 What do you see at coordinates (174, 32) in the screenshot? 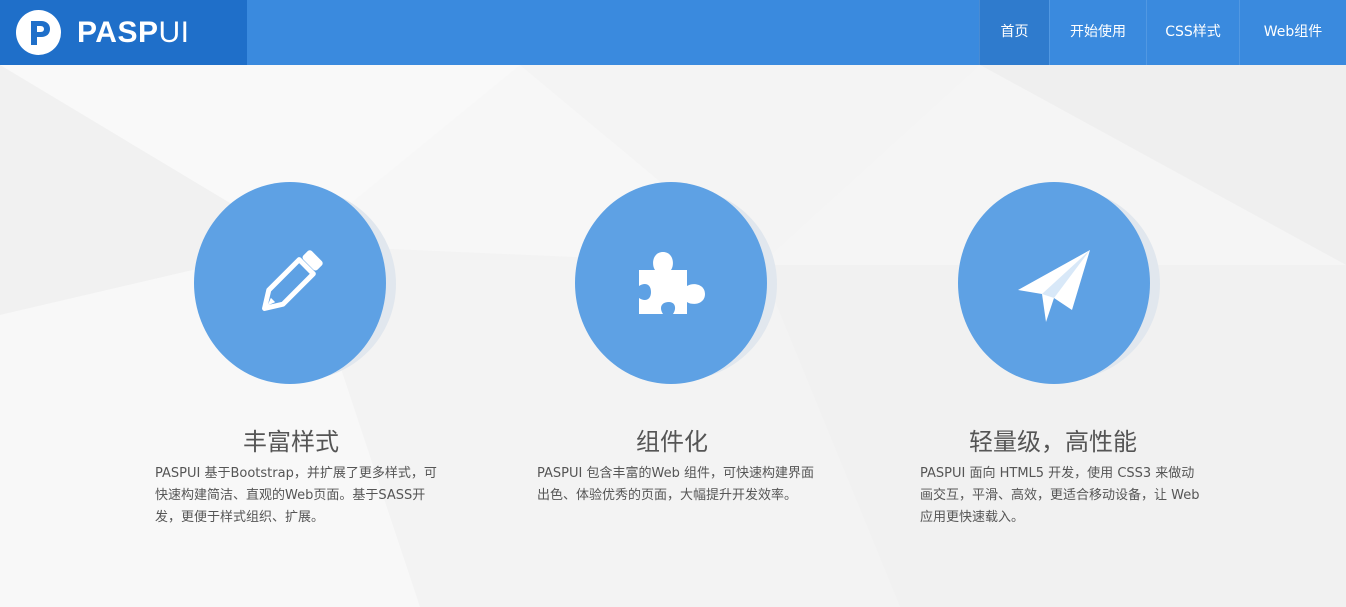
I see `brand-name-light: UI` at bounding box center [174, 32].